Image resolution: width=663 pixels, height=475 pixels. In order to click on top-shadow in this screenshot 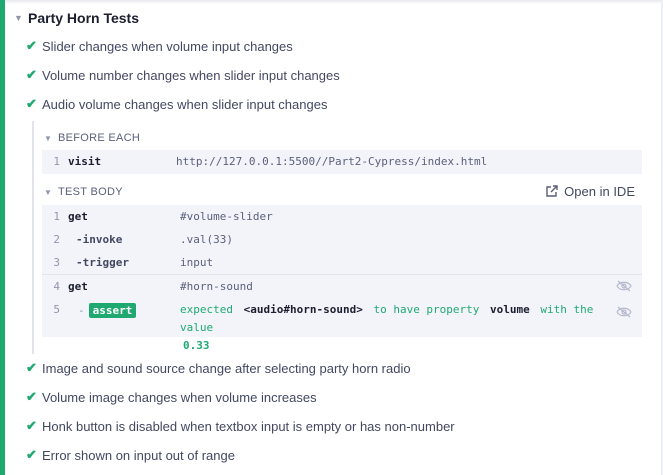, I will do `click(331, 2)`.